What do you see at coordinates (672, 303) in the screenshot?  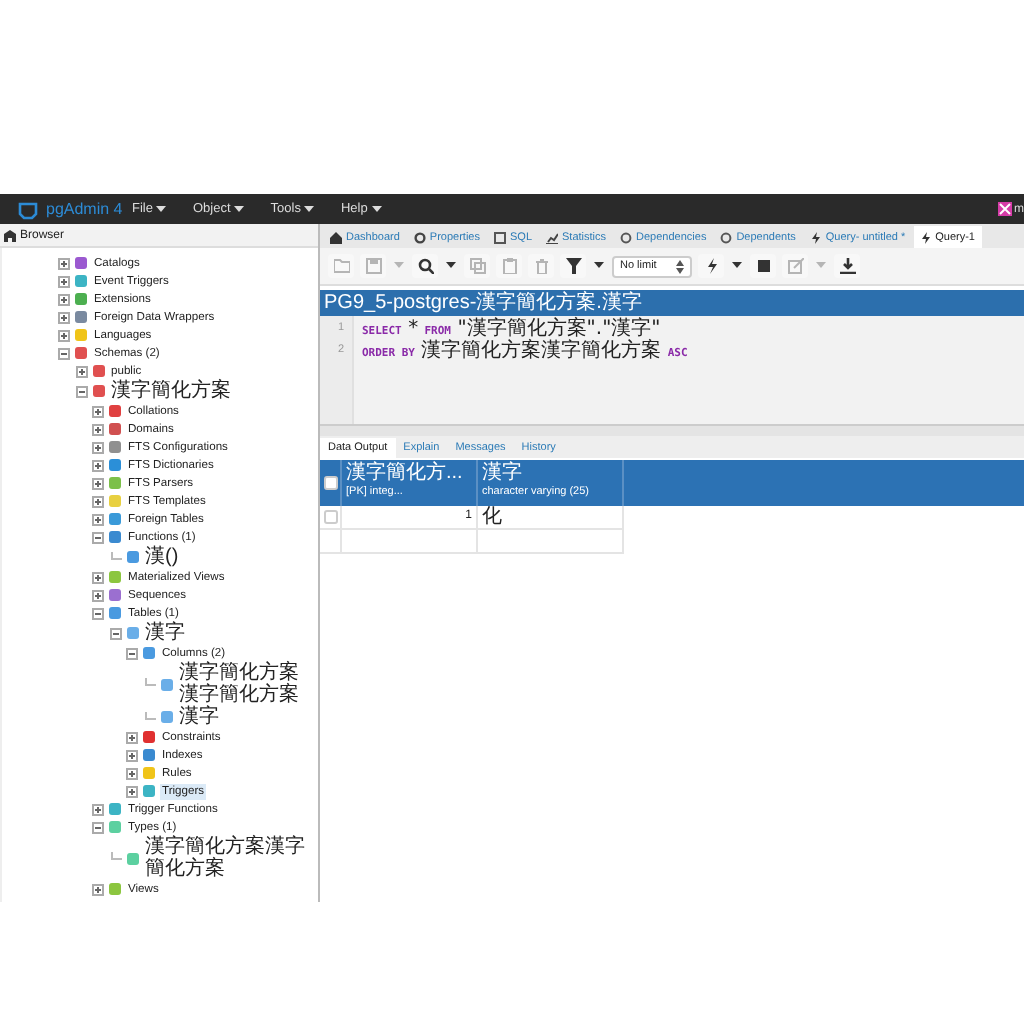 I see `query-title-bar: PG9_5-postgres-漢字簡化方案.漢字` at bounding box center [672, 303].